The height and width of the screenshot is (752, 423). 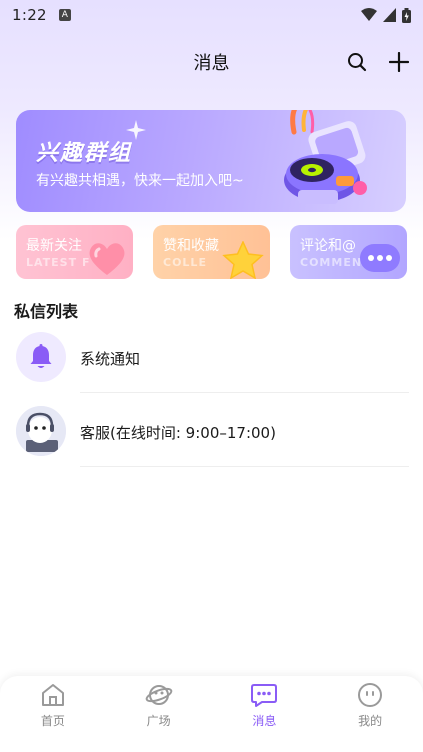 What do you see at coordinates (370, 695) in the screenshot?
I see `face-icon` at bounding box center [370, 695].